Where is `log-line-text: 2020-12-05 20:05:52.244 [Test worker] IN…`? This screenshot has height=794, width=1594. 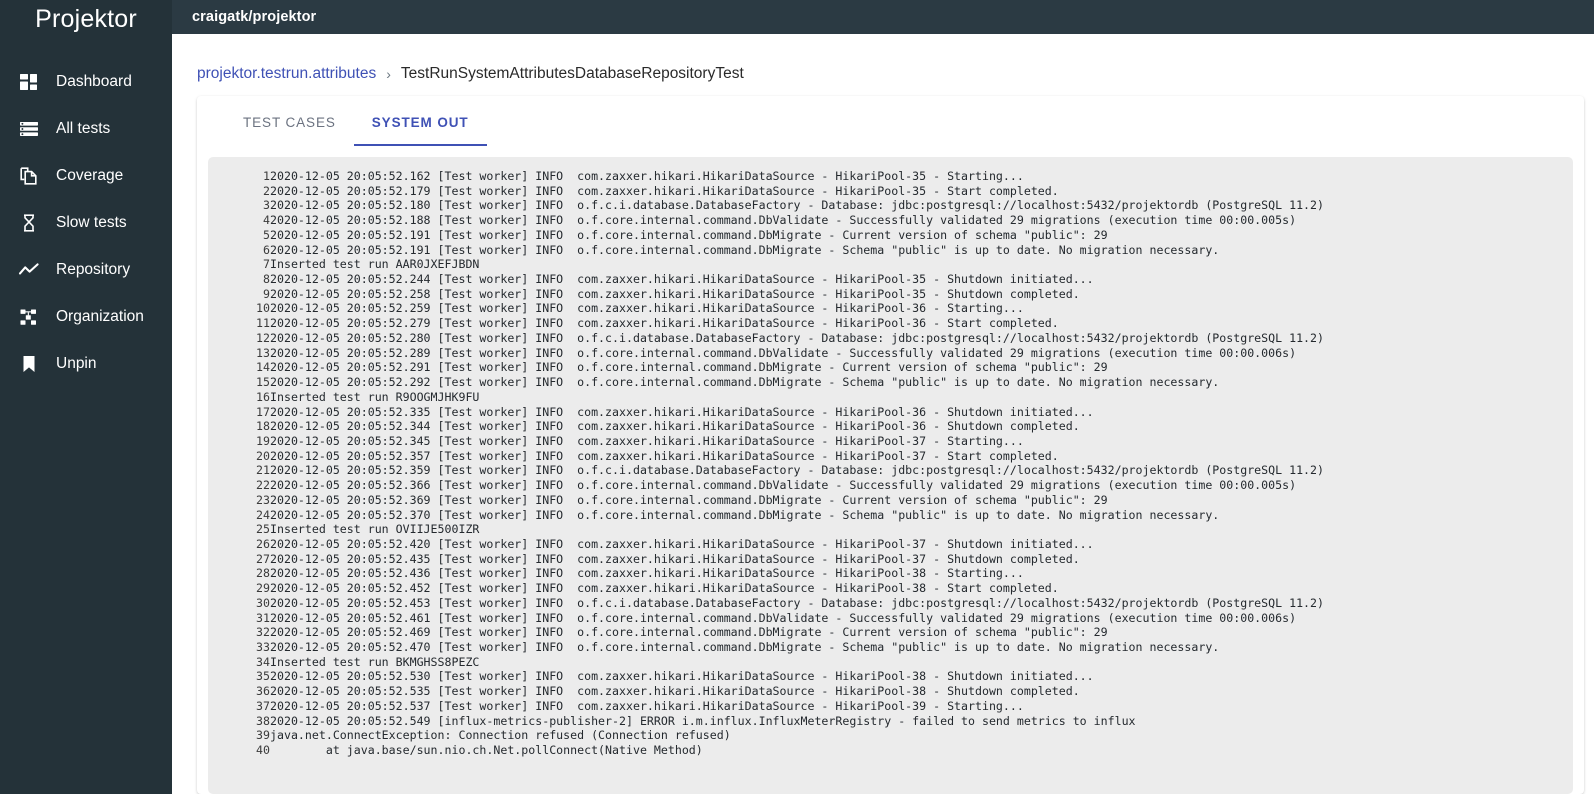
log-line-text: 2020-12-05 20:05:52.244 [Test worker] IN… is located at coordinates (682, 279).